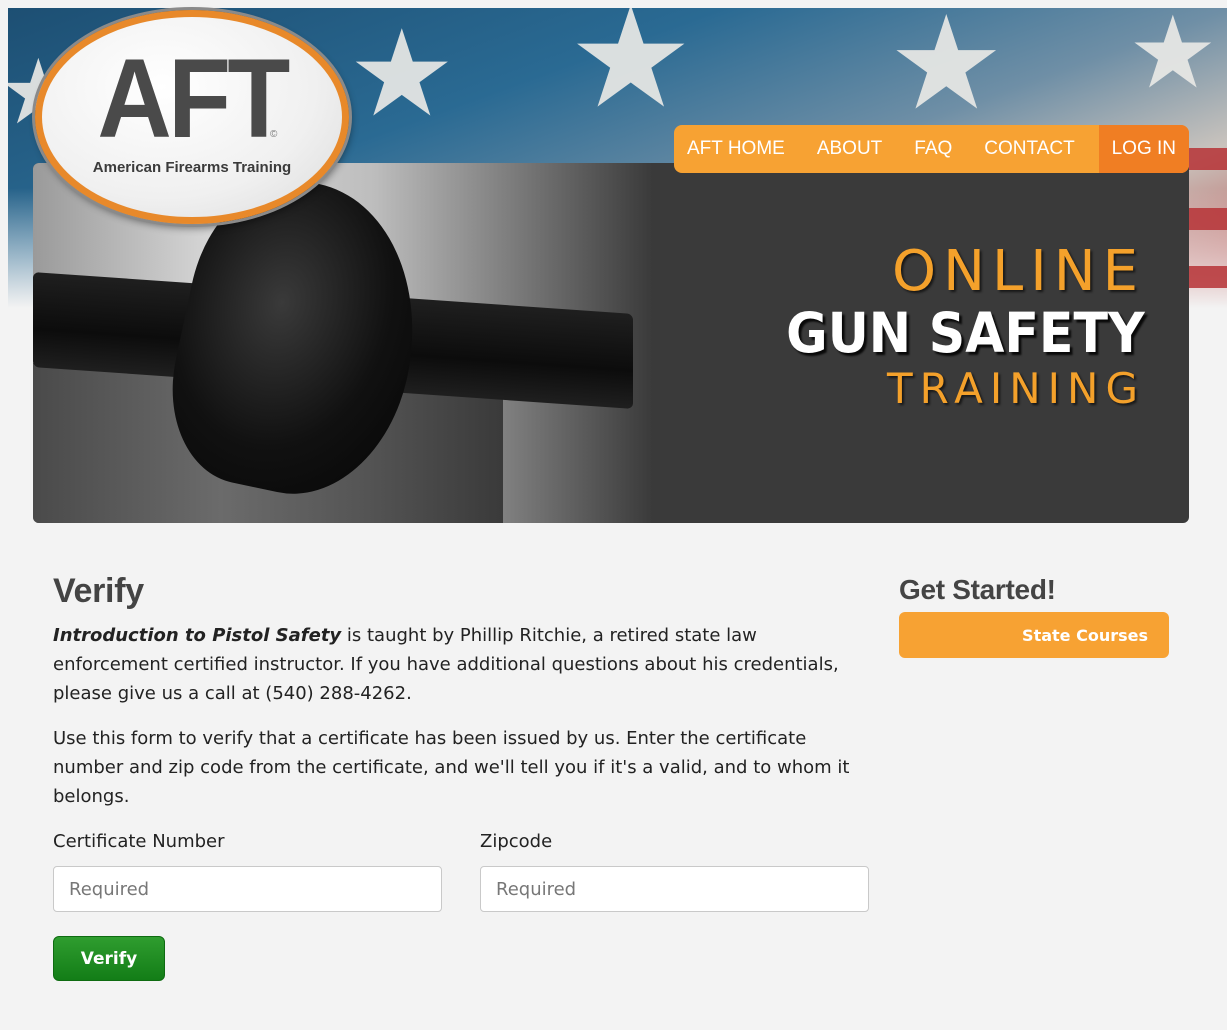 The width and height of the screenshot is (1227, 1030). I want to click on zipcode-input, so click(674, 889).